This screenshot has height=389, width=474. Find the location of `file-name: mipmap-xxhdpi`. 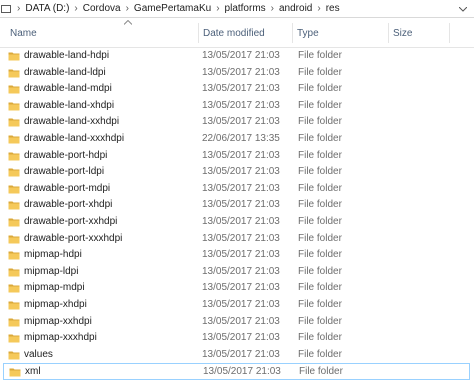

file-name: mipmap-xxhdpi is located at coordinates (58, 321).